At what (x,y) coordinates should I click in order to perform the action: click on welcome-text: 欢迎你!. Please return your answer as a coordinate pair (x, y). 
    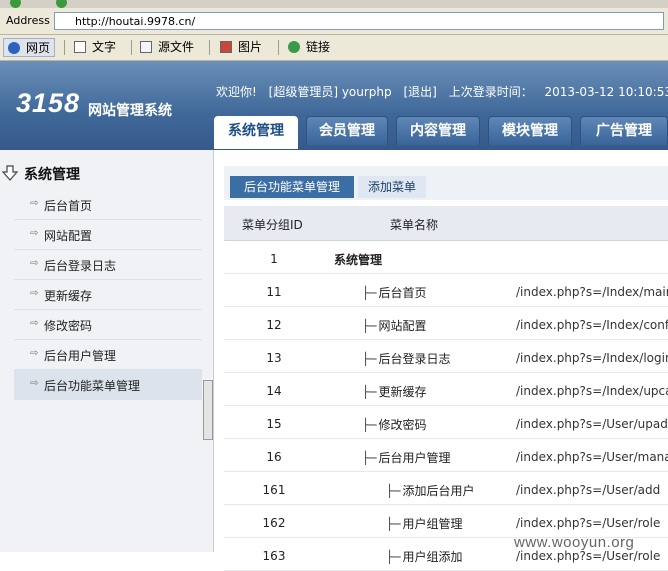
    Looking at the image, I should click on (236, 92).